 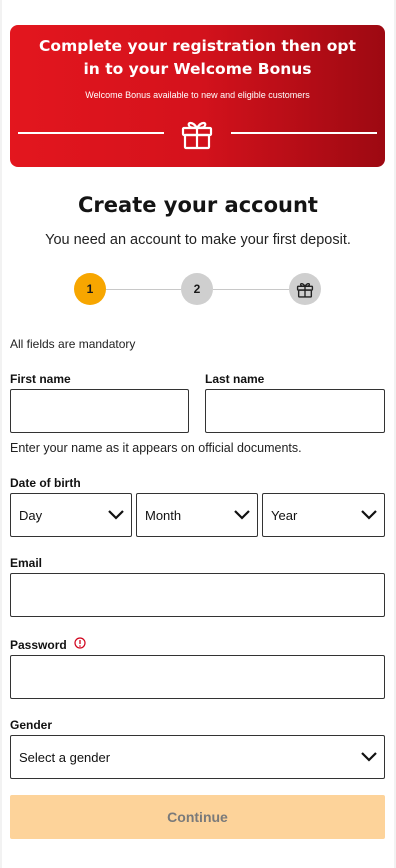 What do you see at coordinates (284, 515) in the screenshot?
I see `dob-year-value: Year` at bounding box center [284, 515].